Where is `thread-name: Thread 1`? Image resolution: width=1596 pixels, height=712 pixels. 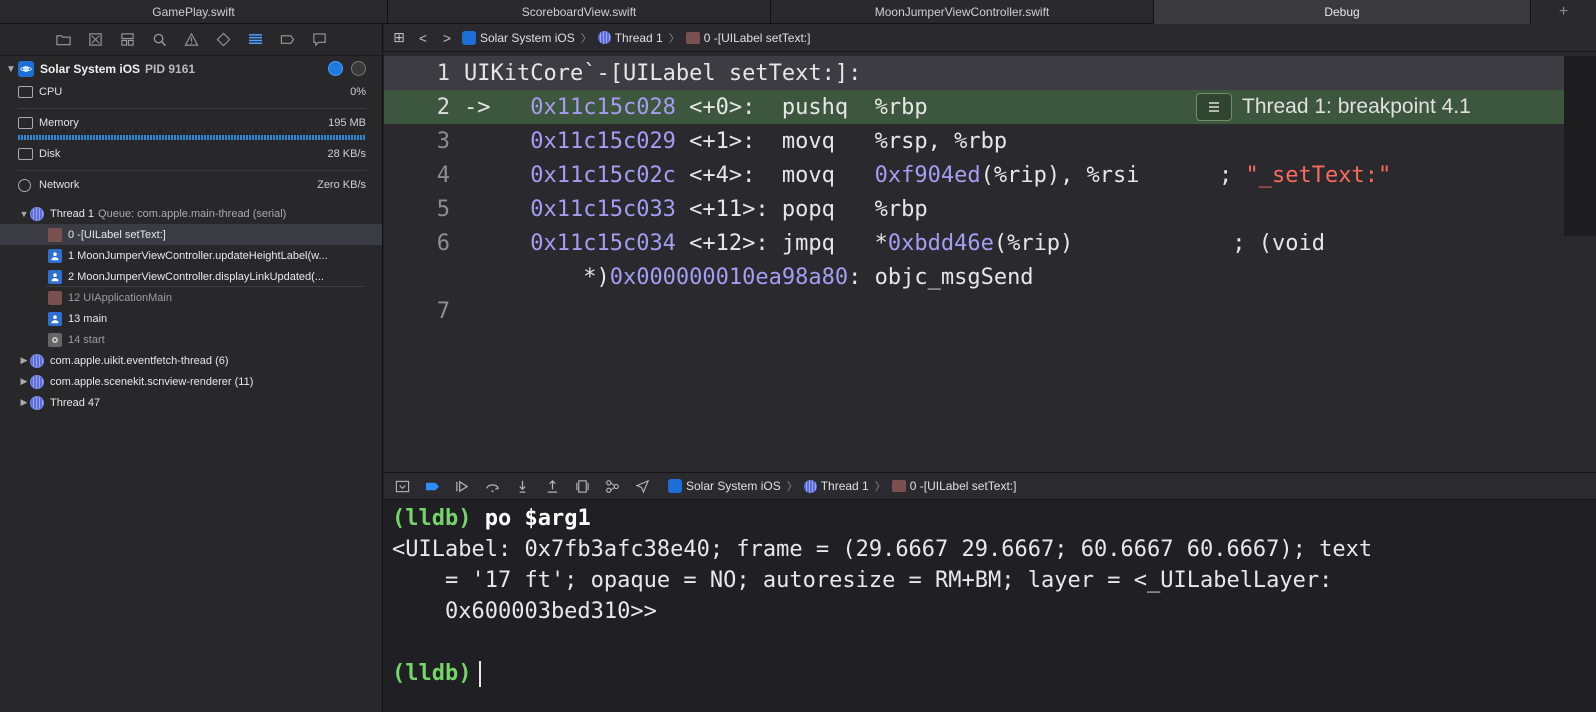
thread-name: Thread 1 is located at coordinates (72, 213).